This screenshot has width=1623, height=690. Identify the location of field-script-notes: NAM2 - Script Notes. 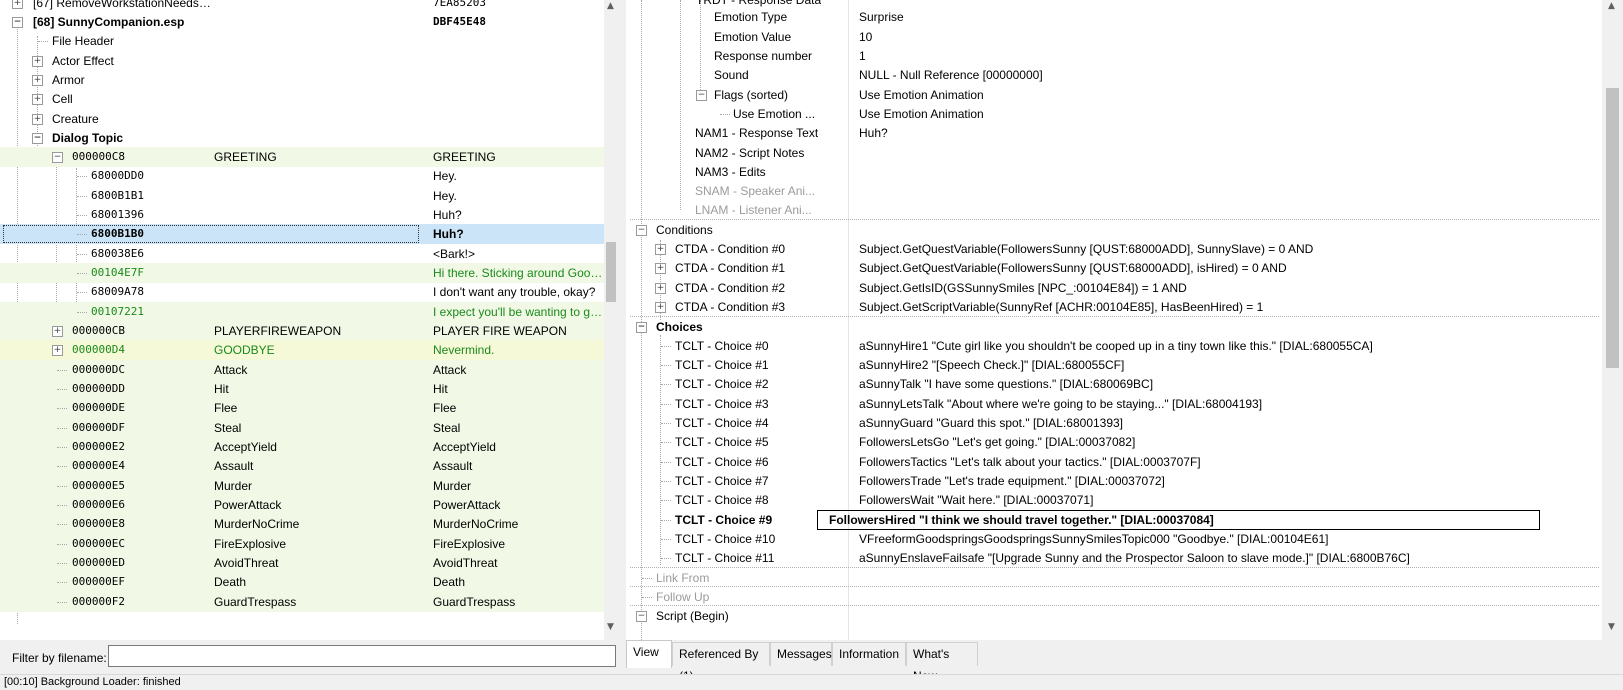
(1112, 153).